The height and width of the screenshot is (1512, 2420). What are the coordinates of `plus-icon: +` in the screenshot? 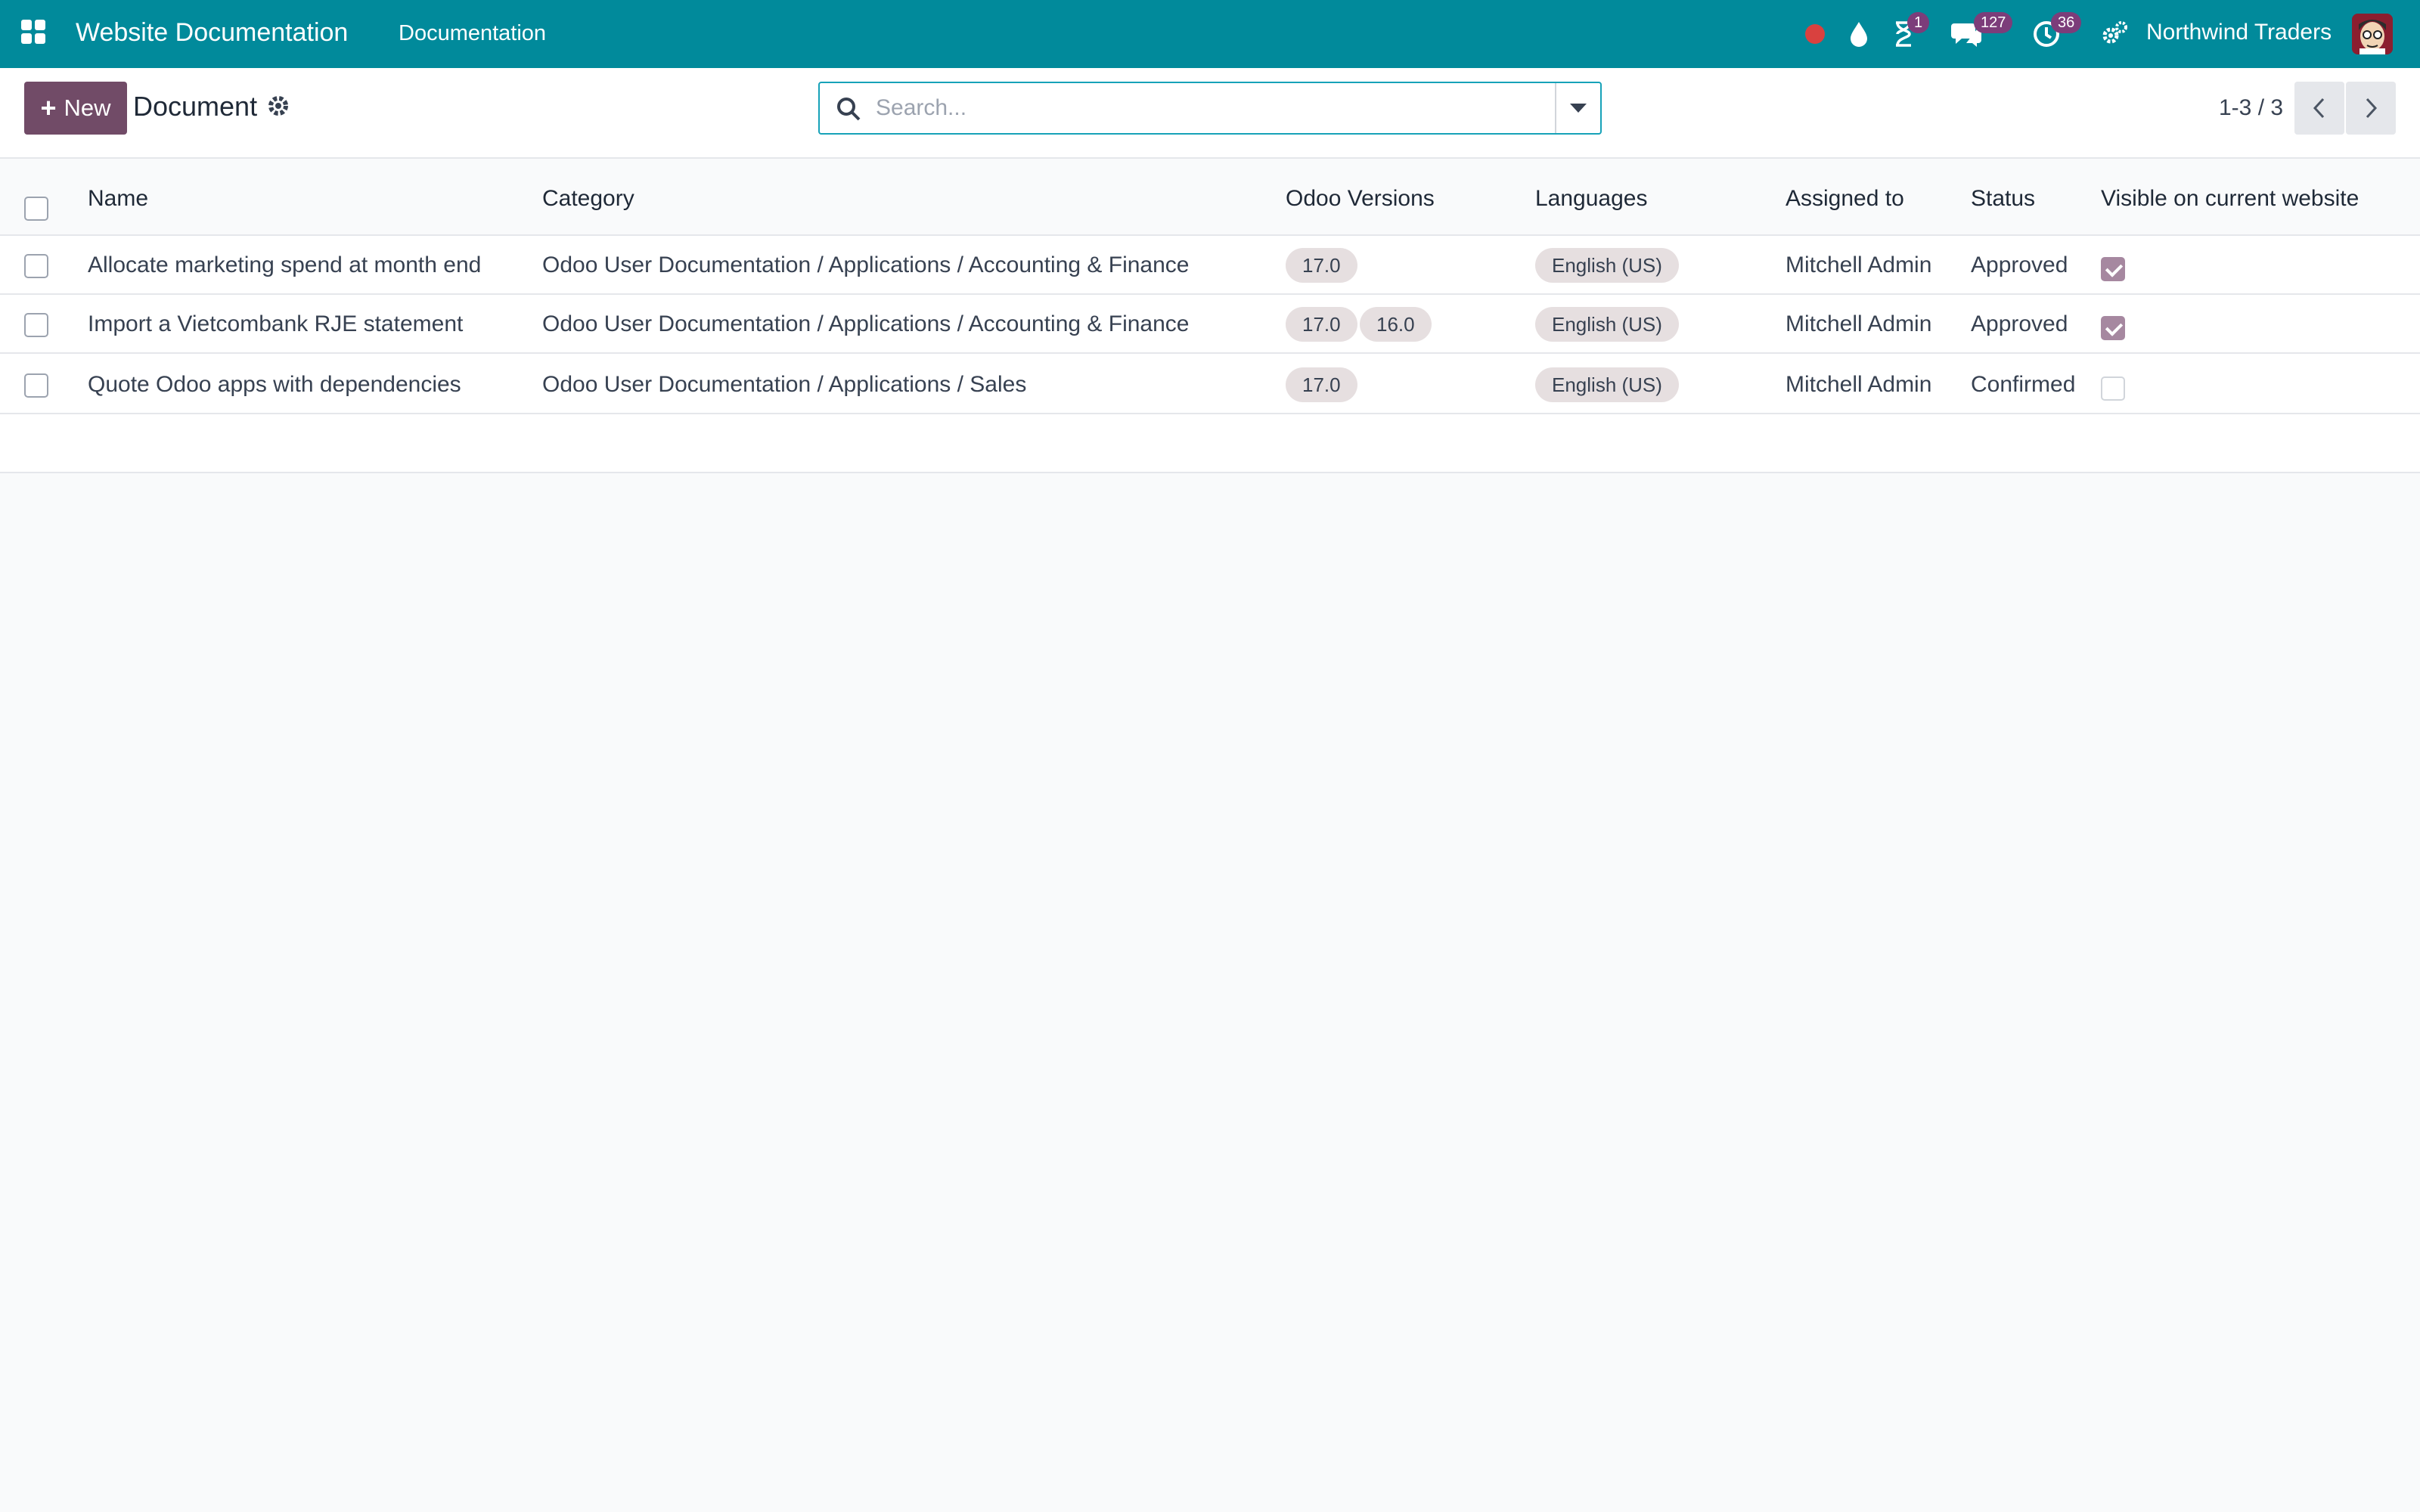 It's located at (48, 107).